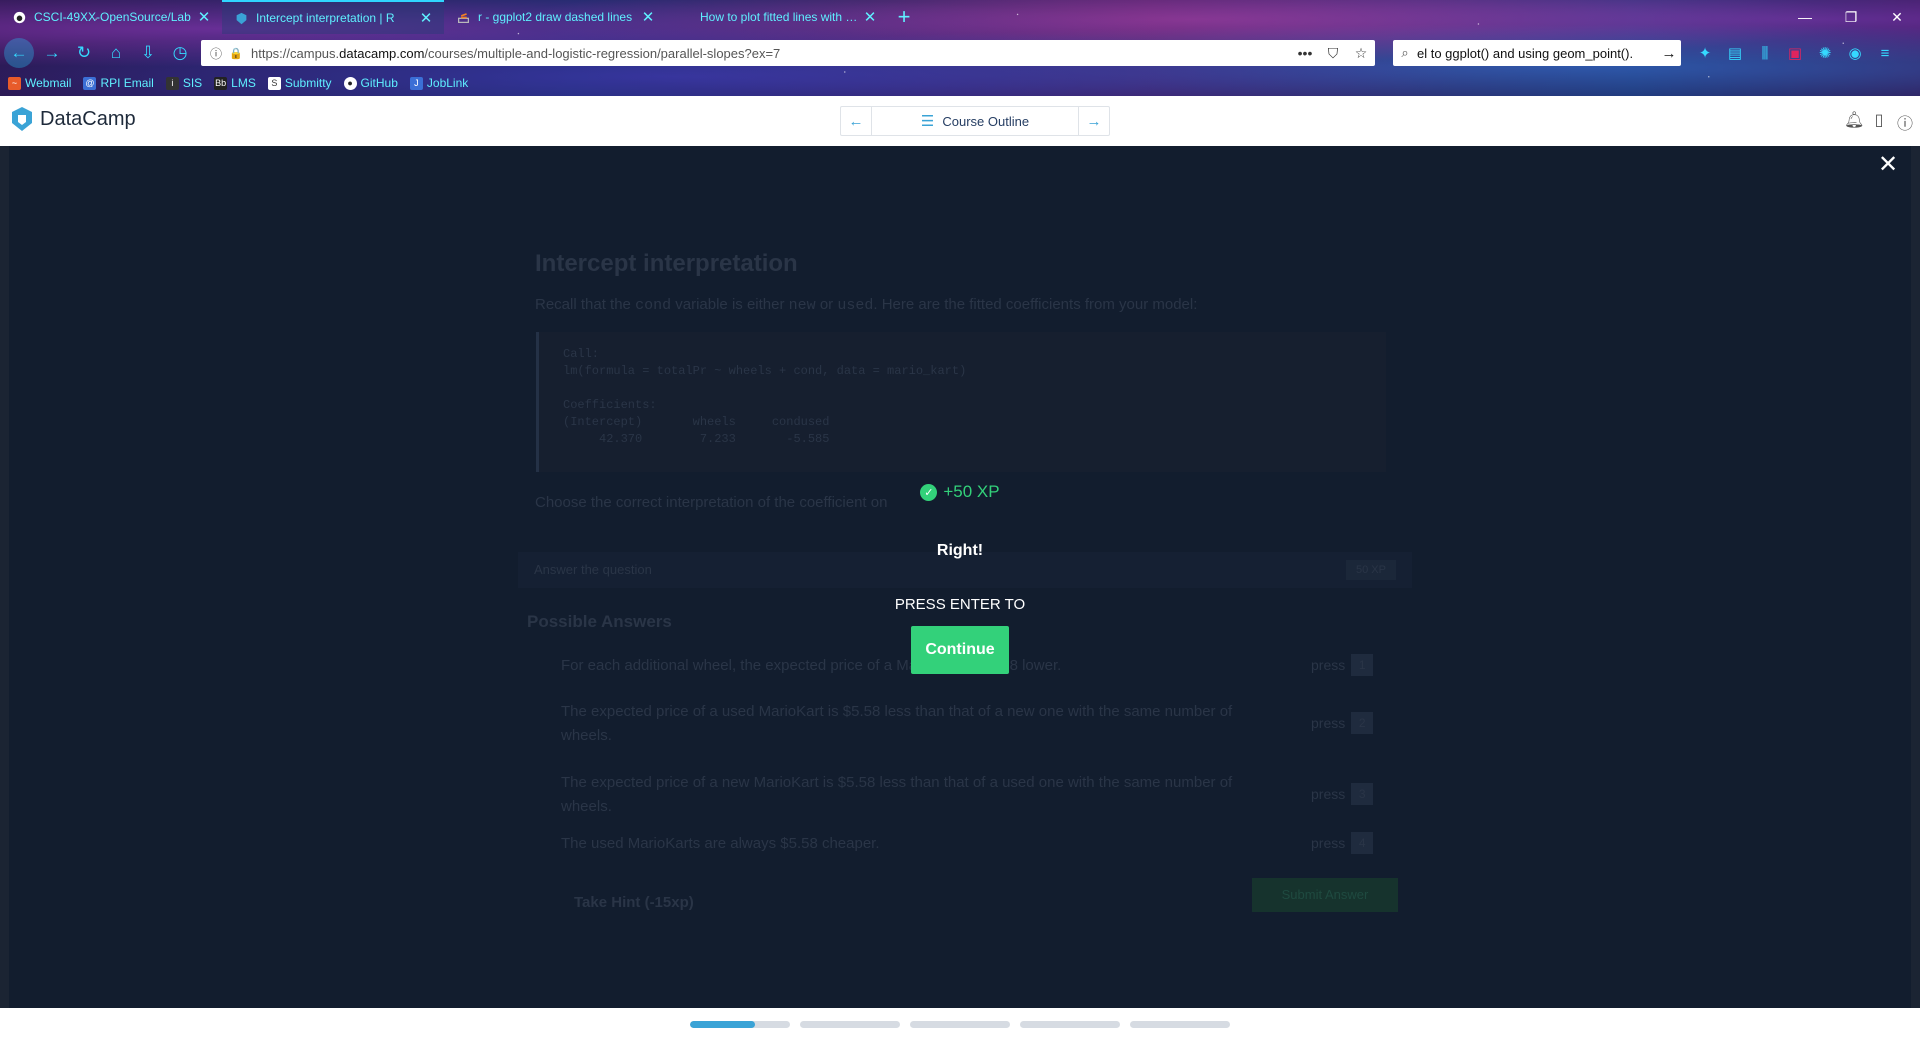 The image size is (1920, 1040). I want to click on intro-code: new, so click(802, 305).